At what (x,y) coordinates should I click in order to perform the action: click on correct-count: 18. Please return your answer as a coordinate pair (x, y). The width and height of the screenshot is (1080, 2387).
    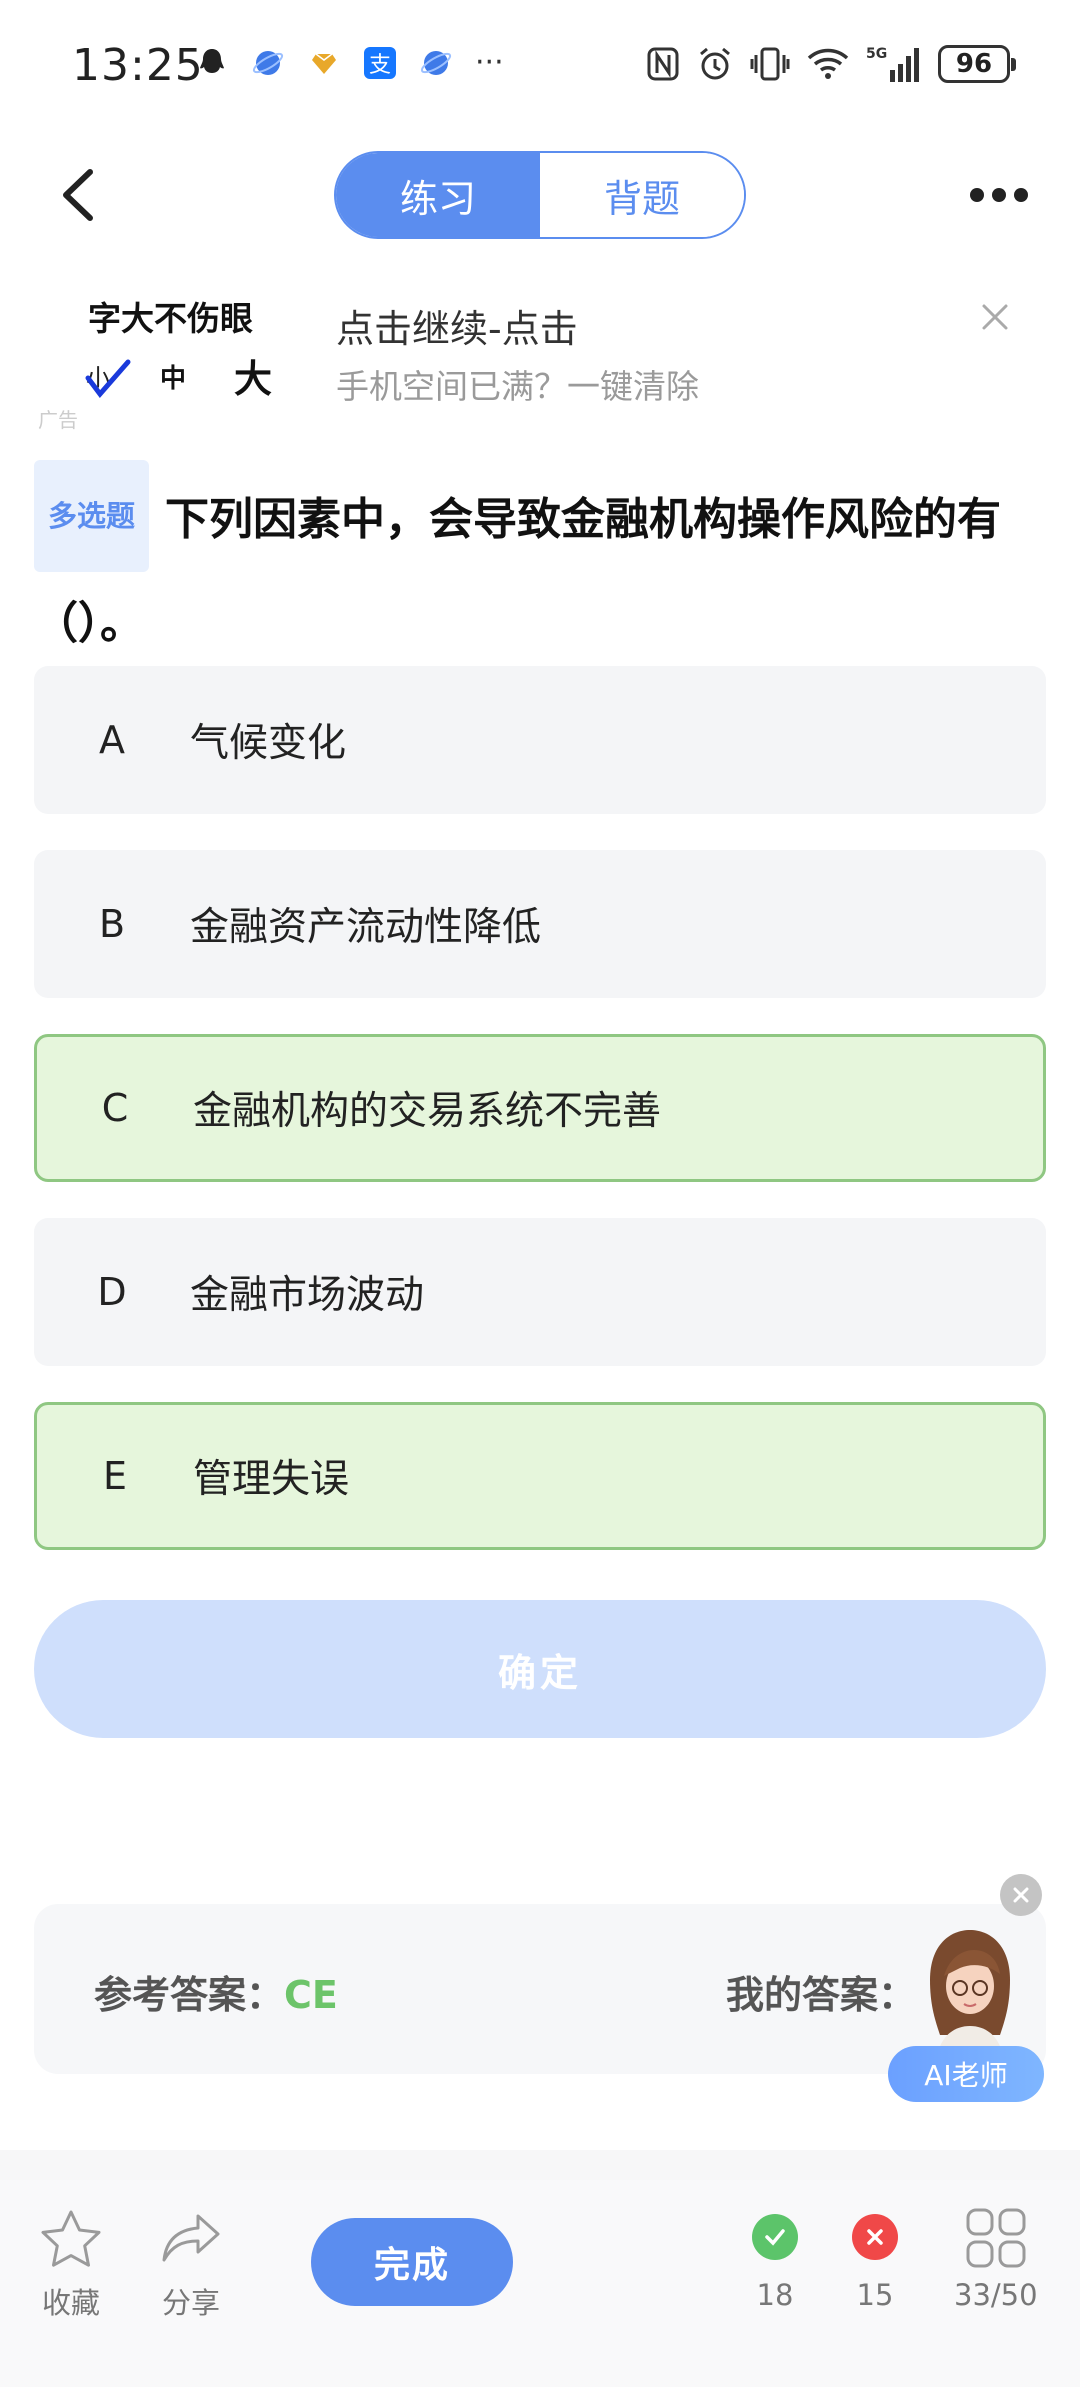
    Looking at the image, I should click on (775, 2263).